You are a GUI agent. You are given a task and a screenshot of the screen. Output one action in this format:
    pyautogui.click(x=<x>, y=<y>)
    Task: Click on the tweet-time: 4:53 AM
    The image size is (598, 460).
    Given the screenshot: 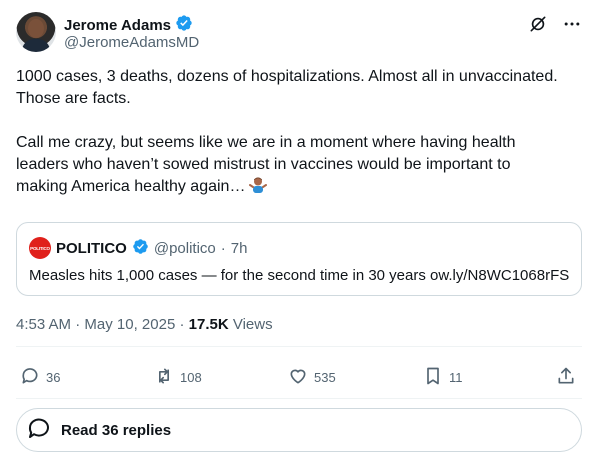 What is the action you would take?
    pyautogui.click(x=43, y=324)
    